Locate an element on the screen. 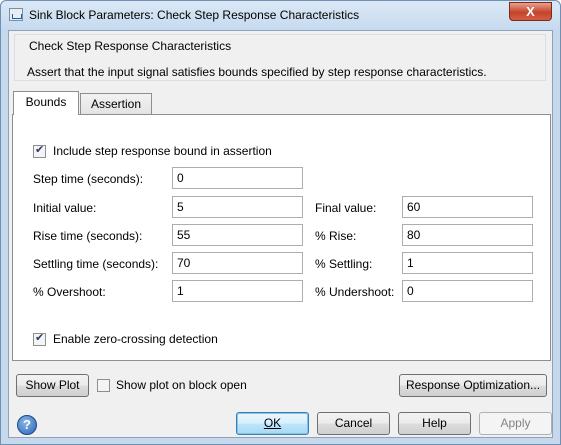  initial-value-field is located at coordinates (237, 207).